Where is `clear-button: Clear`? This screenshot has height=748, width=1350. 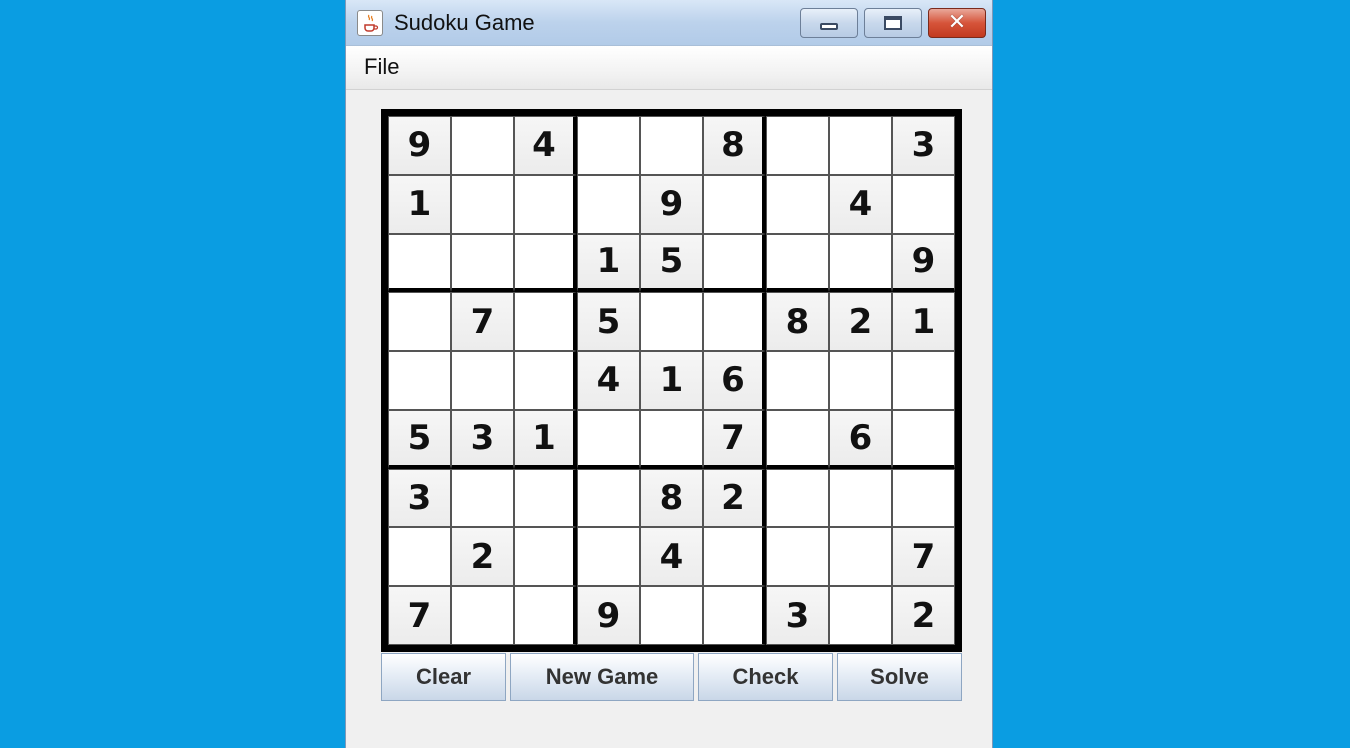
clear-button: Clear is located at coordinates (443, 677).